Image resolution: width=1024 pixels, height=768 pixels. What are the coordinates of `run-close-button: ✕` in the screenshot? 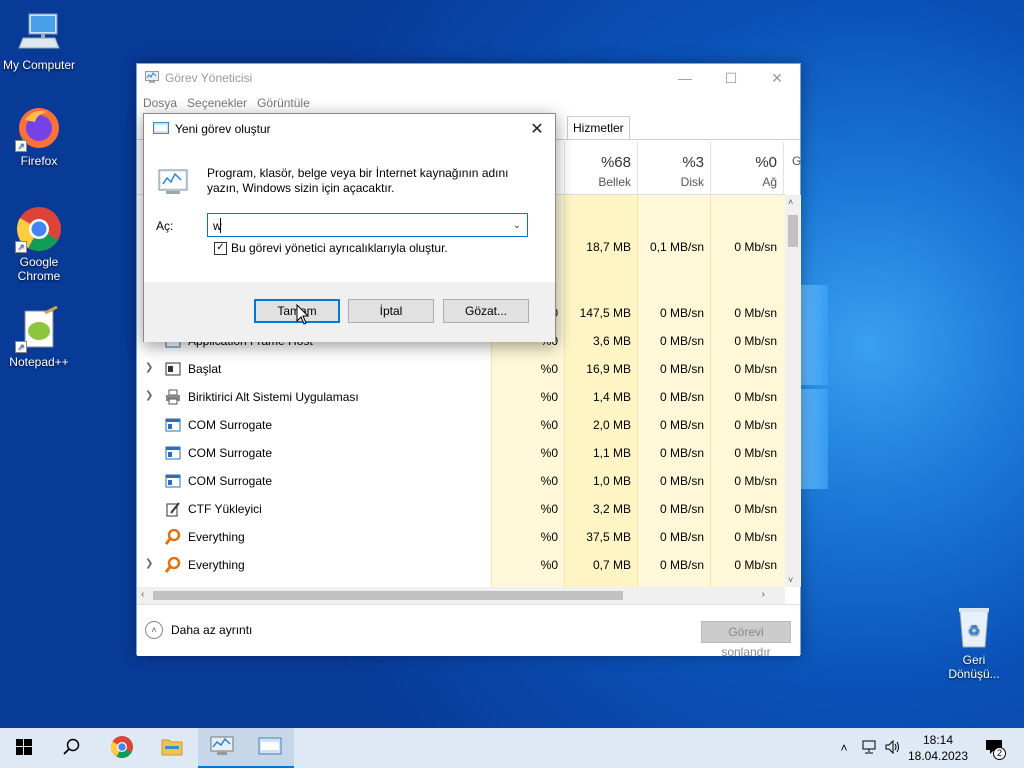 It's located at (537, 129).